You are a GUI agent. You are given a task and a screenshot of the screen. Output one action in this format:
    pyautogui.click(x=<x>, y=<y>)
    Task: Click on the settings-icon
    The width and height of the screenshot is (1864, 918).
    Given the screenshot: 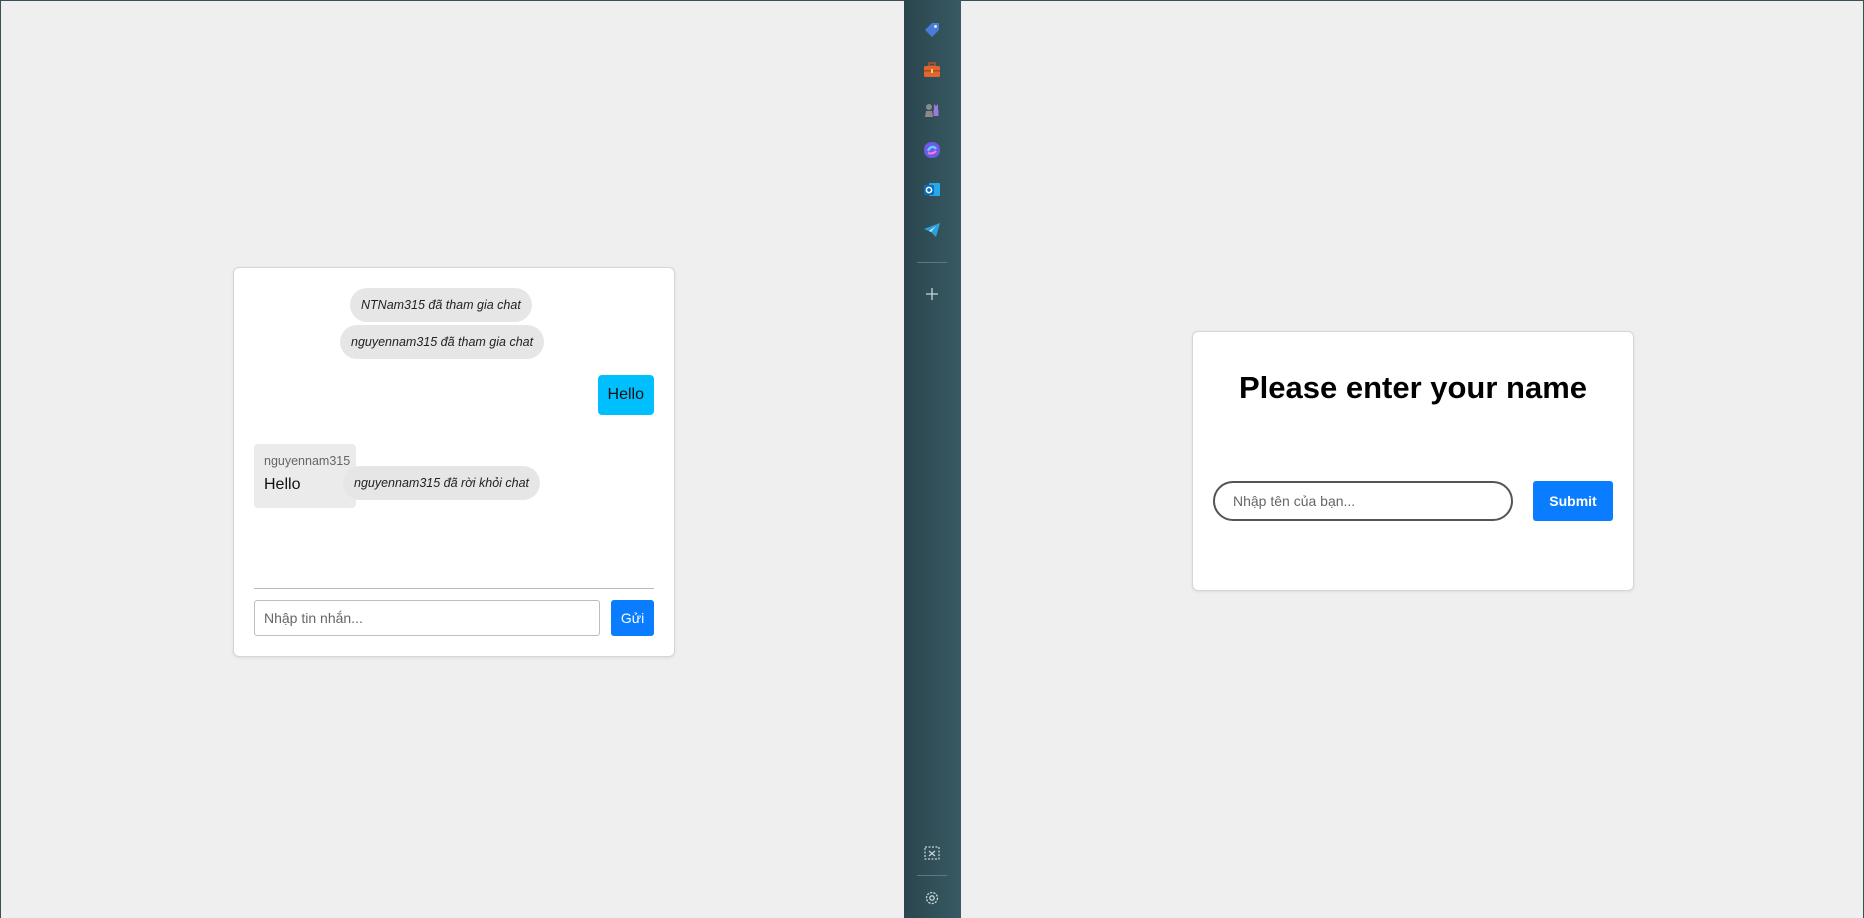 What is the action you would take?
    pyautogui.click(x=932, y=898)
    